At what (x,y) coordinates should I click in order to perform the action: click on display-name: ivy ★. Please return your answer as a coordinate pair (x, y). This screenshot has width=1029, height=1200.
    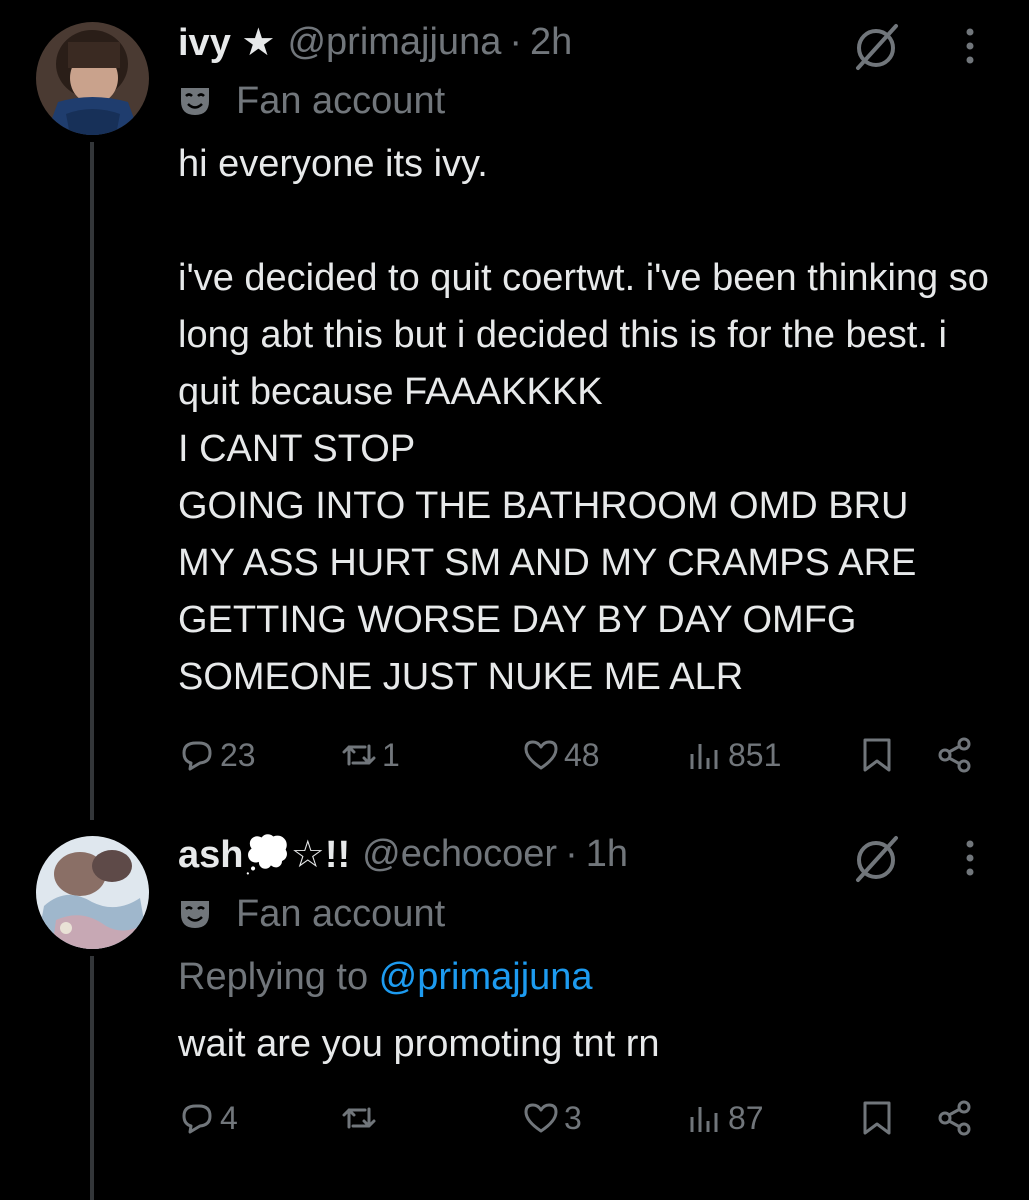
    Looking at the image, I should click on (226, 42).